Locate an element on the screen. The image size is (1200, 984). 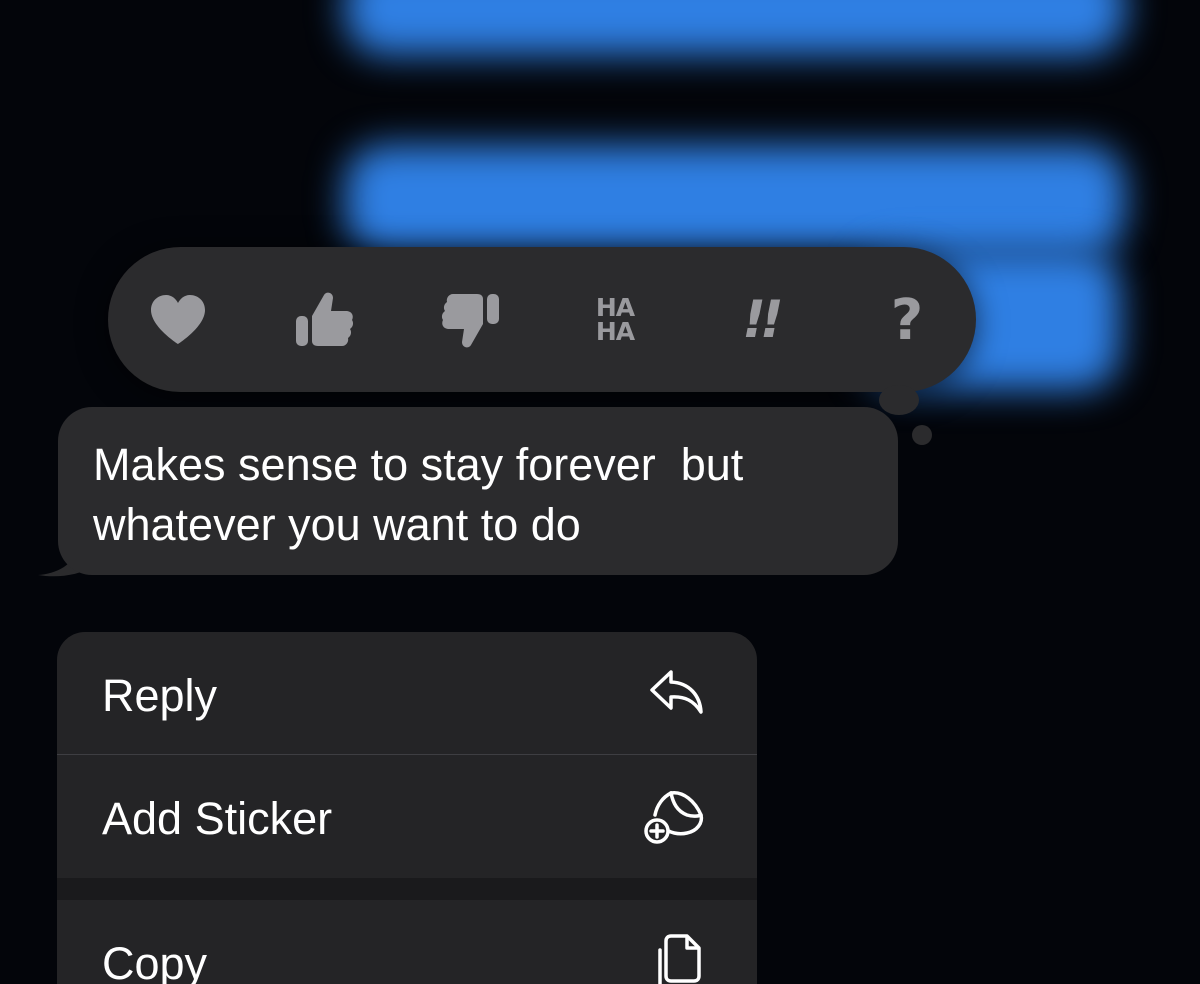
reaction-like-button is located at coordinates (323, 320).